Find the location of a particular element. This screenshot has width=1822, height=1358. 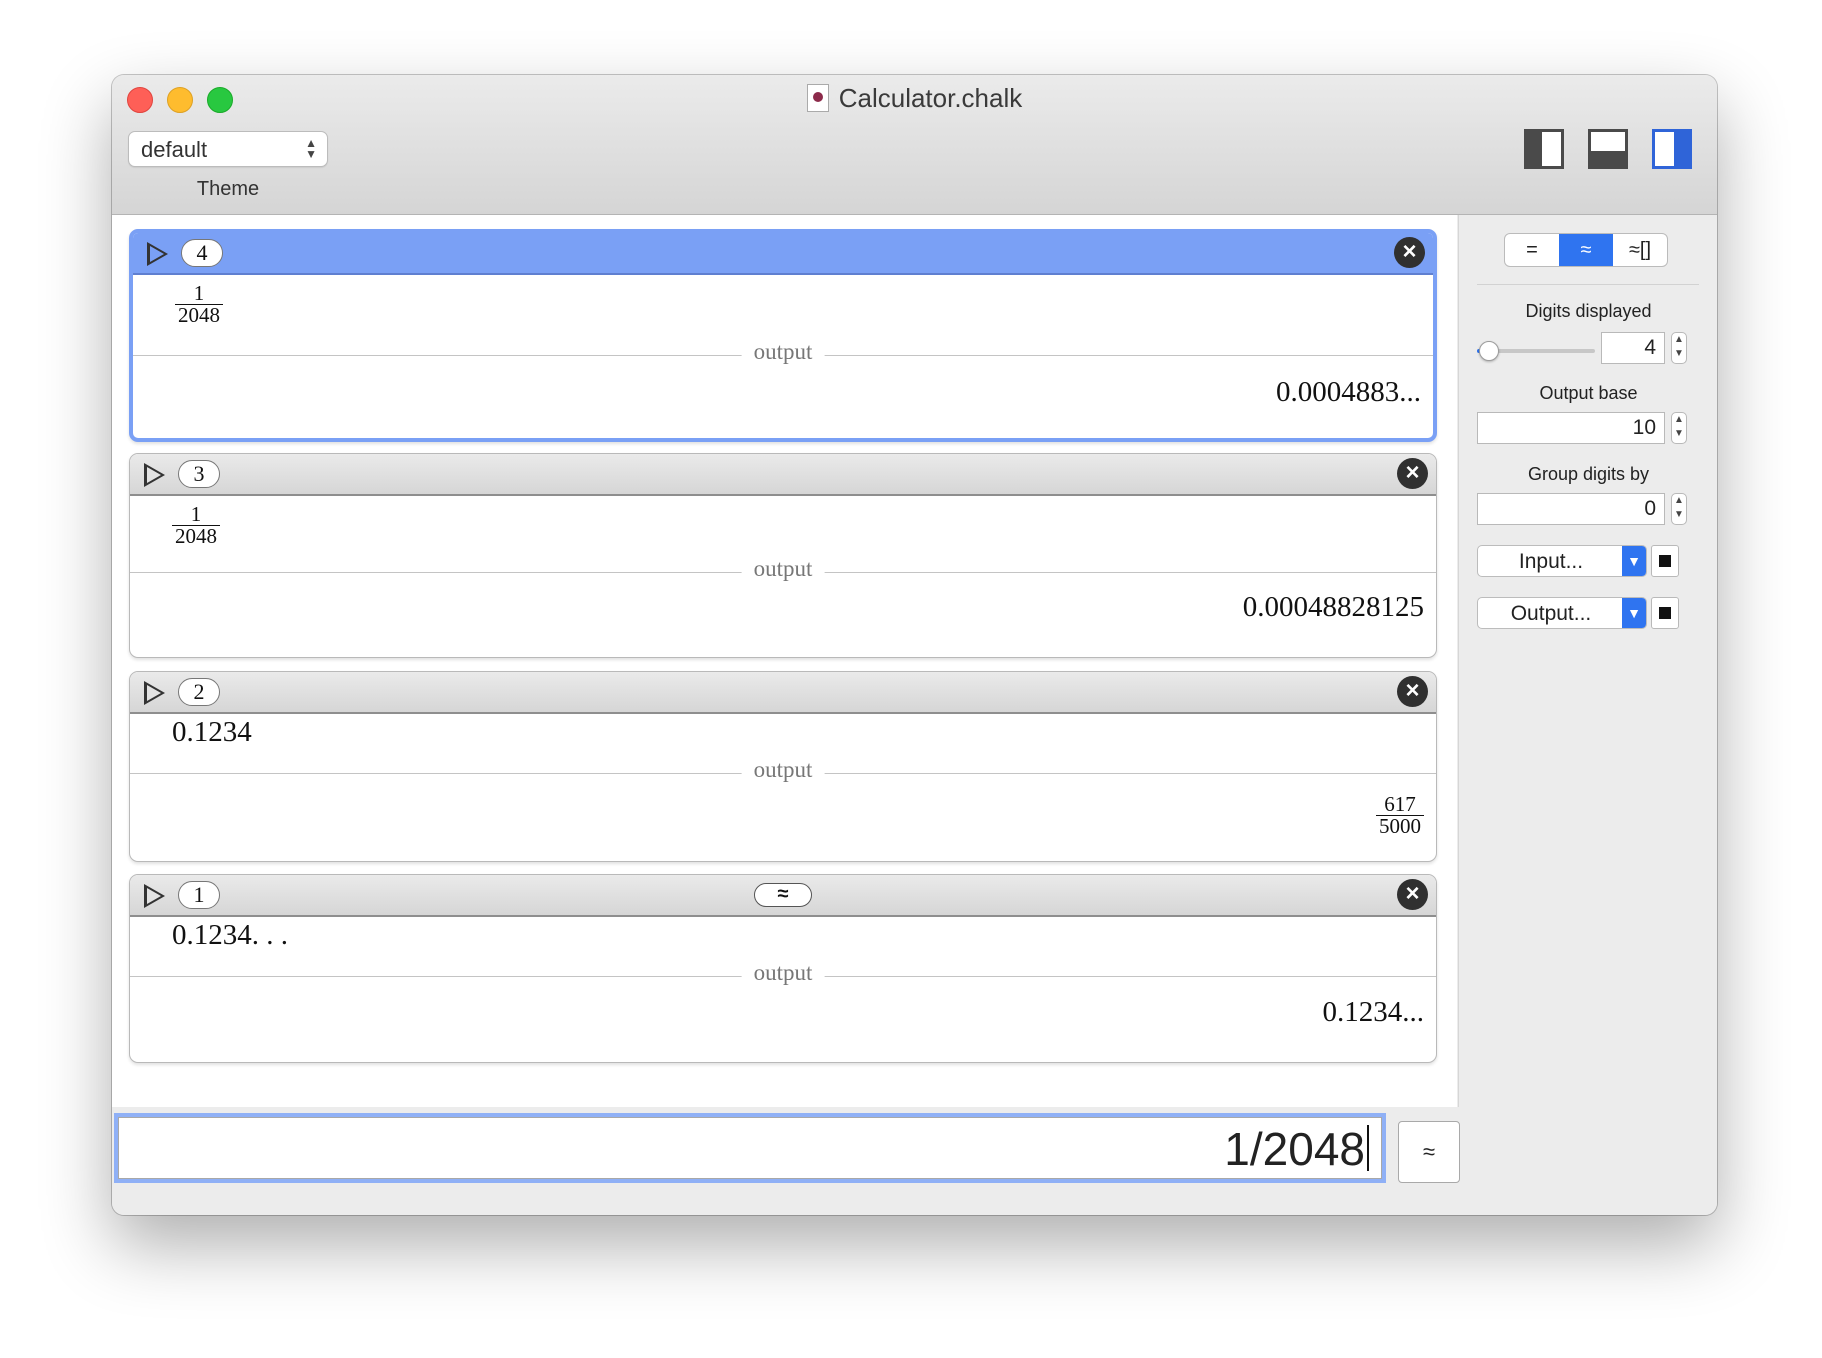

output-color-swatch is located at coordinates (1665, 613).